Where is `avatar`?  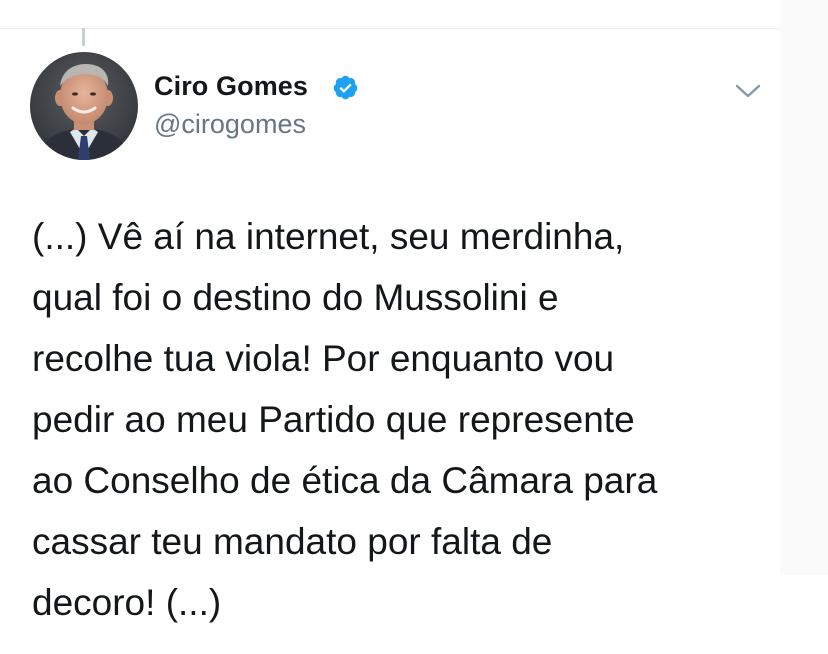 avatar is located at coordinates (84, 106).